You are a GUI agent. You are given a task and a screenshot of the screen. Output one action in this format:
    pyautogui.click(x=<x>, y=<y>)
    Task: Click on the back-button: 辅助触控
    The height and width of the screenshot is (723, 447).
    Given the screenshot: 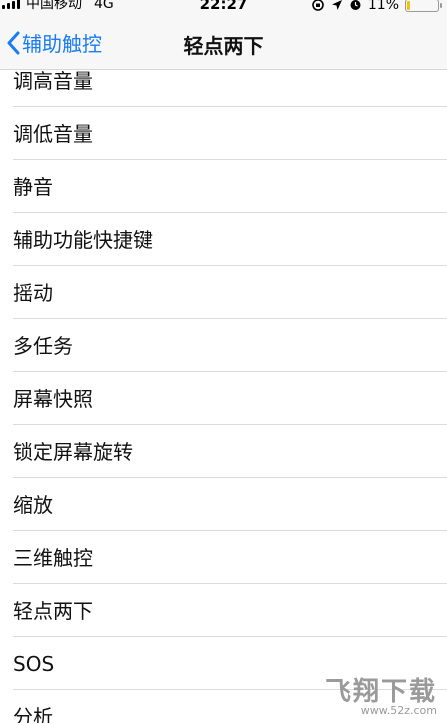 What is the action you would take?
    pyautogui.click(x=54, y=42)
    